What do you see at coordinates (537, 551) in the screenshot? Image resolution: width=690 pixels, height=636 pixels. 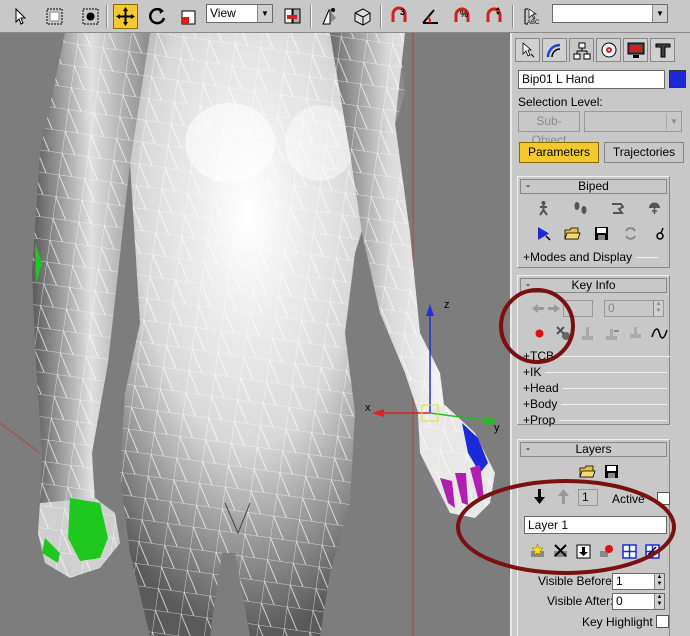 I see `create-layer-icon` at bounding box center [537, 551].